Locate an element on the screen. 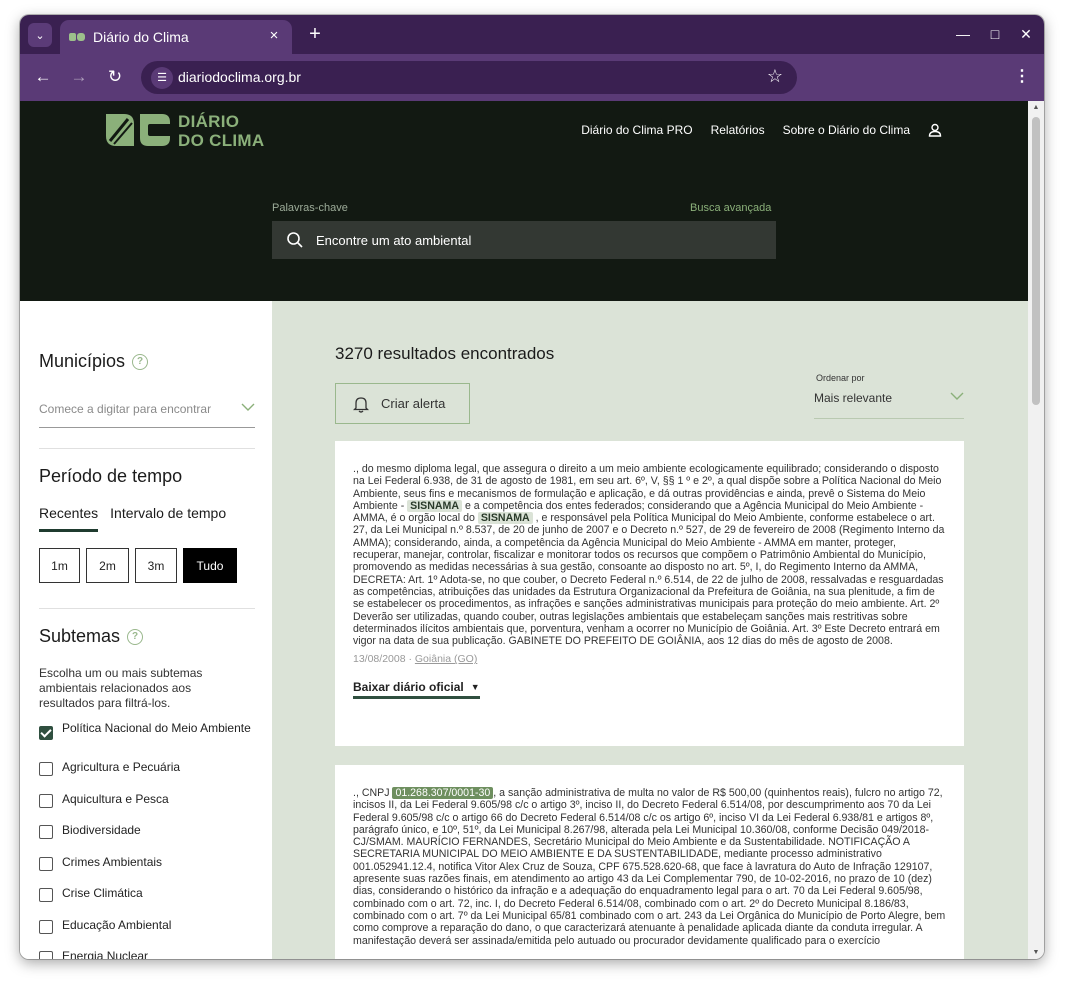  logo-line2: DO CLIMA is located at coordinates (221, 140).